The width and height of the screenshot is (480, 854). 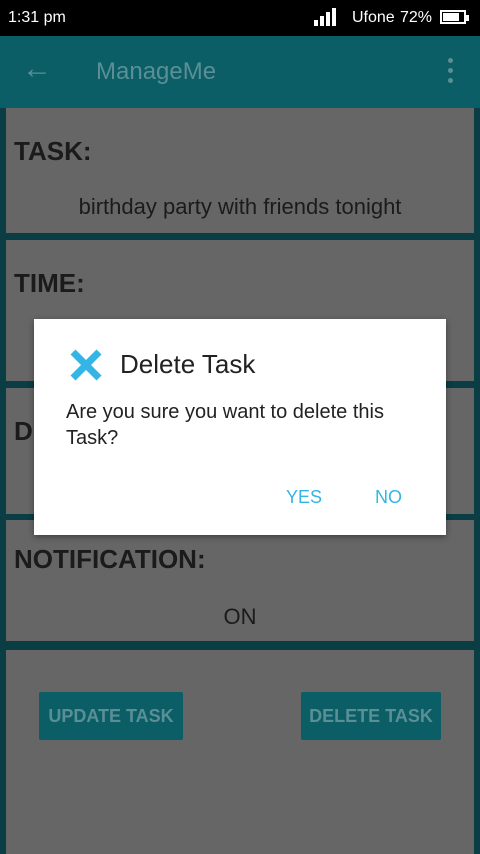 I want to click on no-button: NO, so click(x=388, y=497).